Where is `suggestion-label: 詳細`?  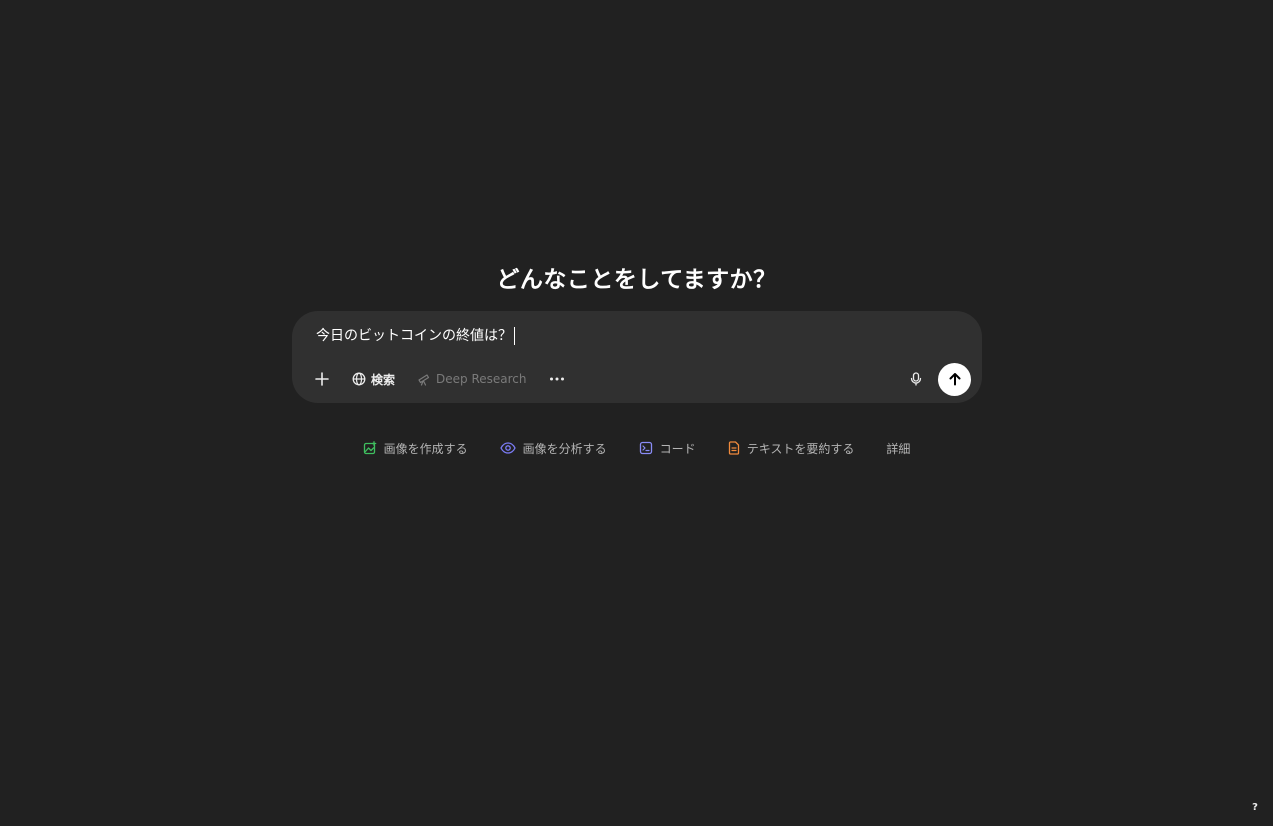 suggestion-label: 詳細 is located at coordinates (898, 448).